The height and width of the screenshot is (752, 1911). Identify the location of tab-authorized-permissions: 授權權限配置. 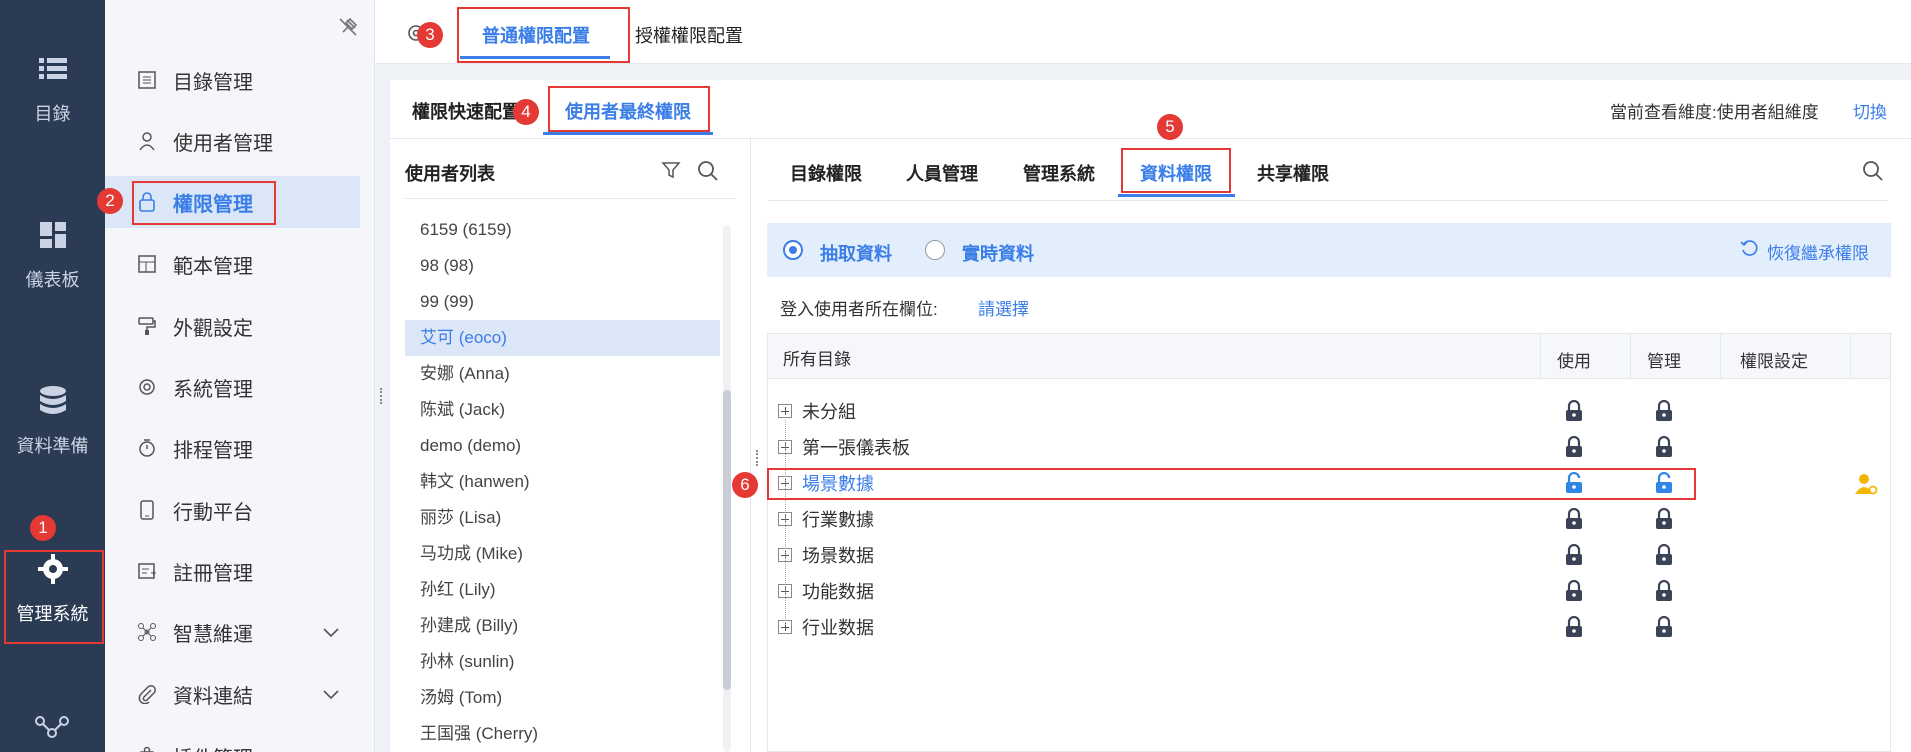
(689, 35).